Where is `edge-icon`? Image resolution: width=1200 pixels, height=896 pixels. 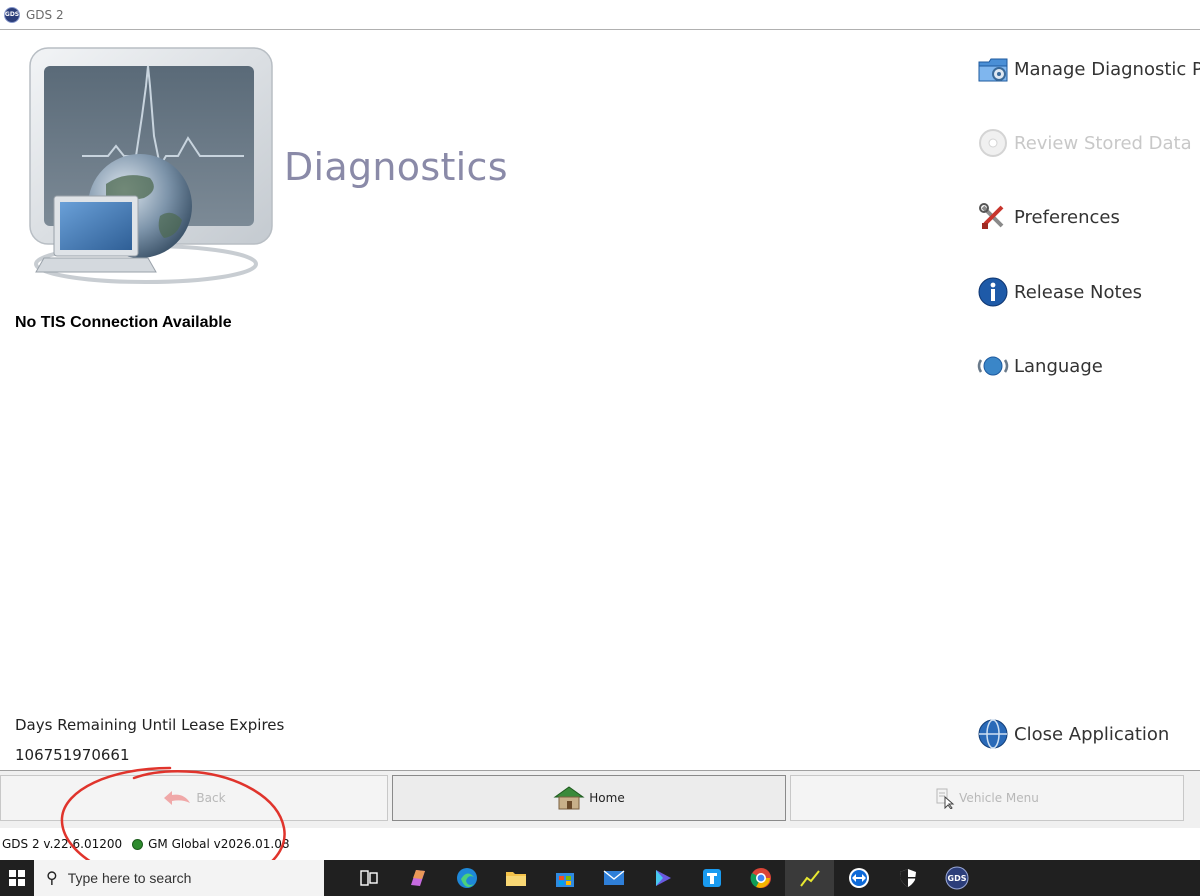 edge-icon is located at coordinates (466, 878).